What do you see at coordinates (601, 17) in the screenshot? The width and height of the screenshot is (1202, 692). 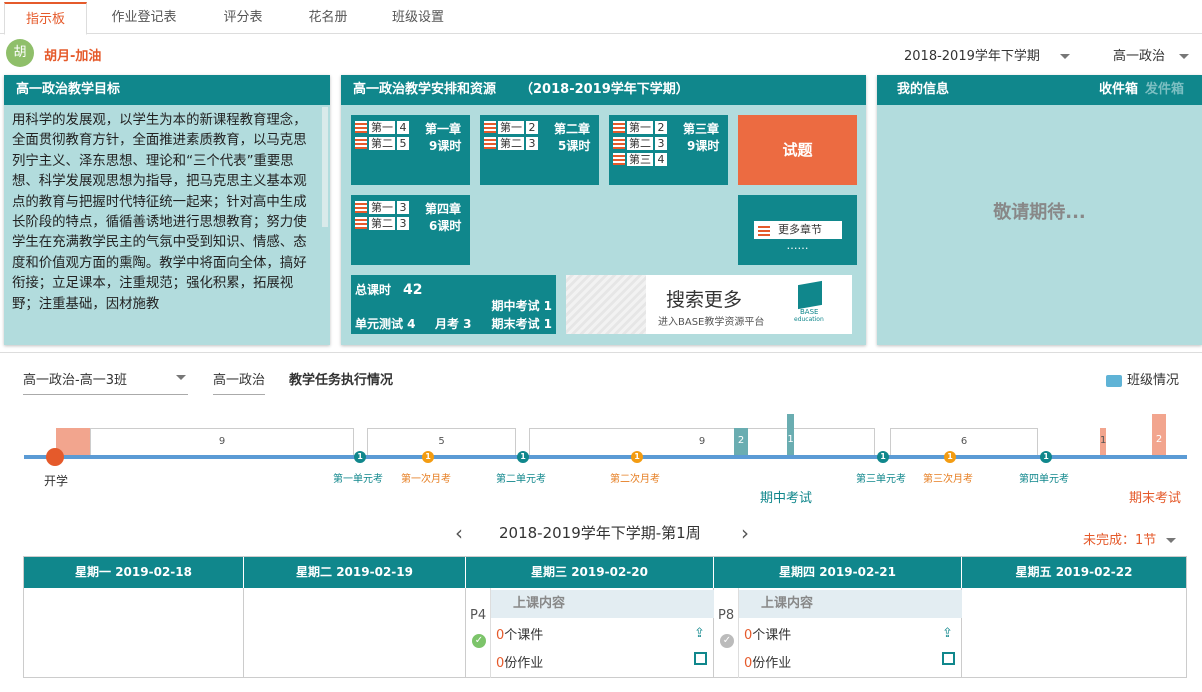 I see `tab-bar: 指示板 作业登记表 评分表 花名册 班级设置` at bounding box center [601, 17].